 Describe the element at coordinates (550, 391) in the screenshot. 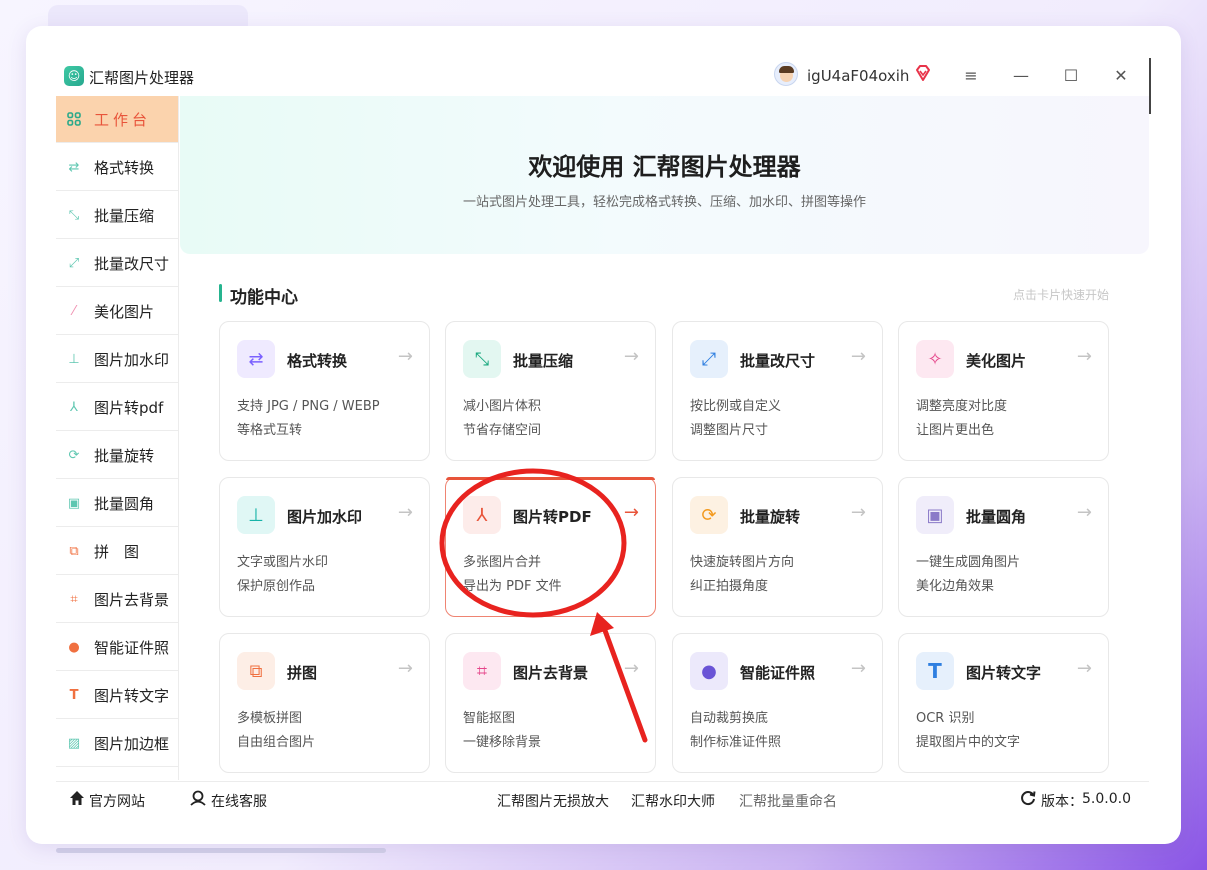

I see `card-compress: ⤡ 批量压缩 → 减小图片体积 节省存储空间` at that location.